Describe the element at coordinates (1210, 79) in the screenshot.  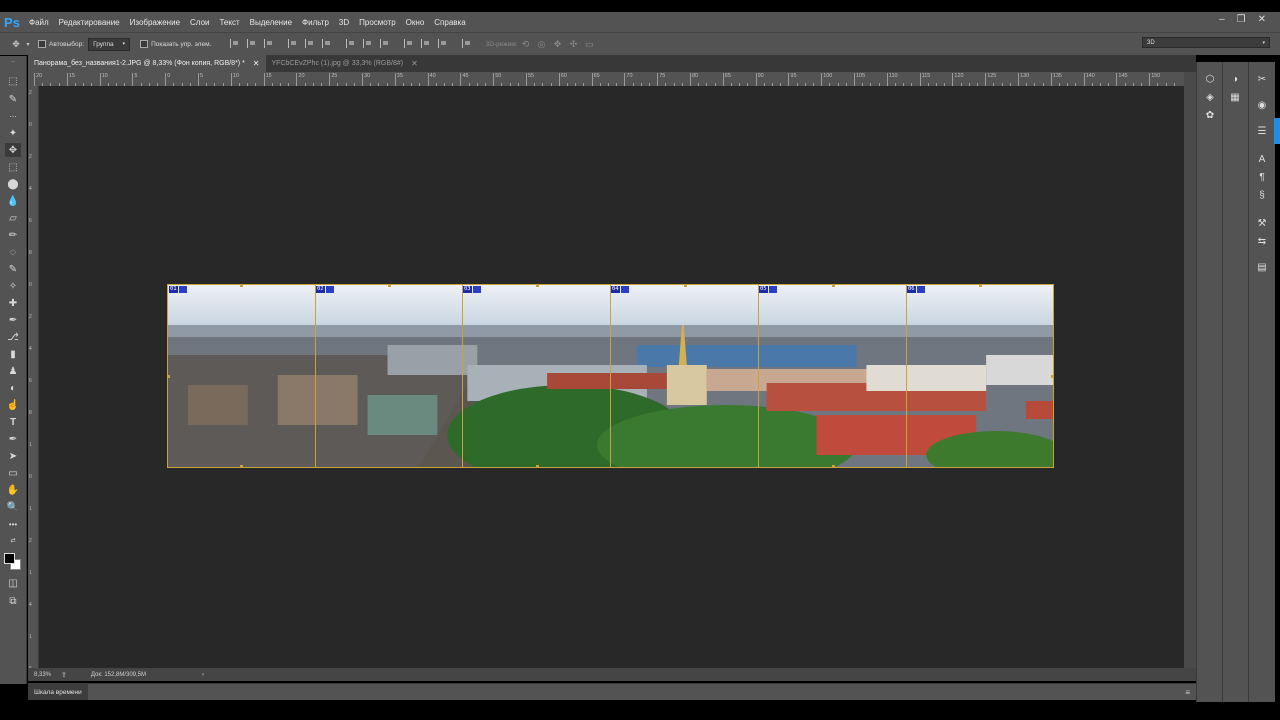
I see `3d-panel-icon: ⬡` at that location.